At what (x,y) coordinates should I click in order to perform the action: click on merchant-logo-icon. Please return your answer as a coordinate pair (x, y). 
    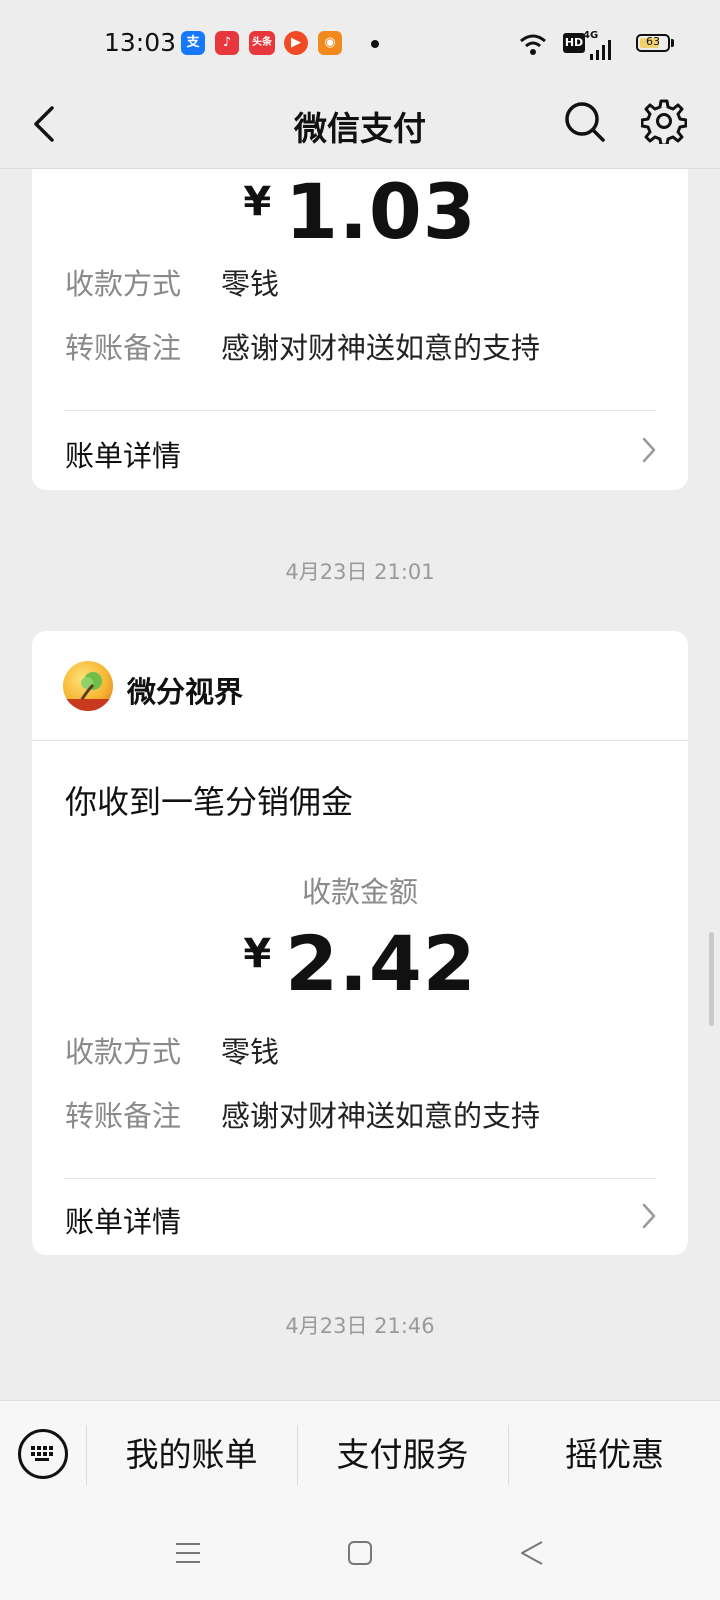
    Looking at the image, I should click on (88, 686).